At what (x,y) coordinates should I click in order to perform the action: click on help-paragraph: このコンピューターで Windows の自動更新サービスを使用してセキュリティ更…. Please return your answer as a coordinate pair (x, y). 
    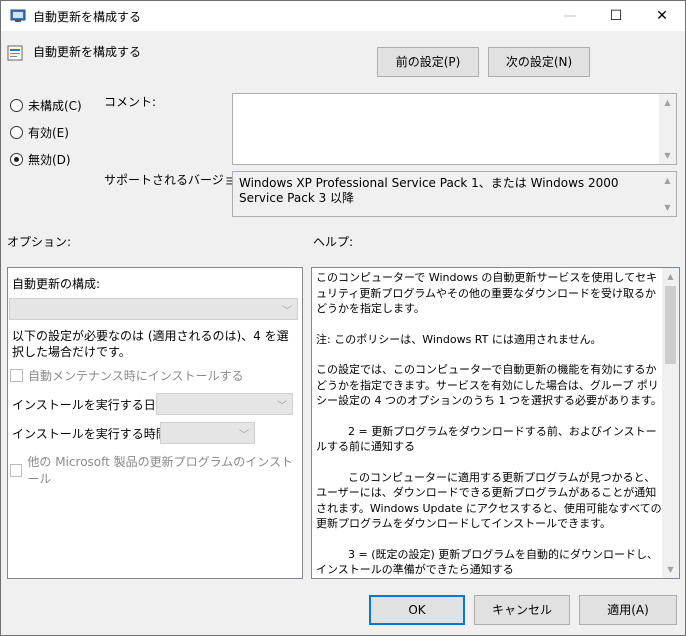
    Looking at the image, I should click on (487, 293).